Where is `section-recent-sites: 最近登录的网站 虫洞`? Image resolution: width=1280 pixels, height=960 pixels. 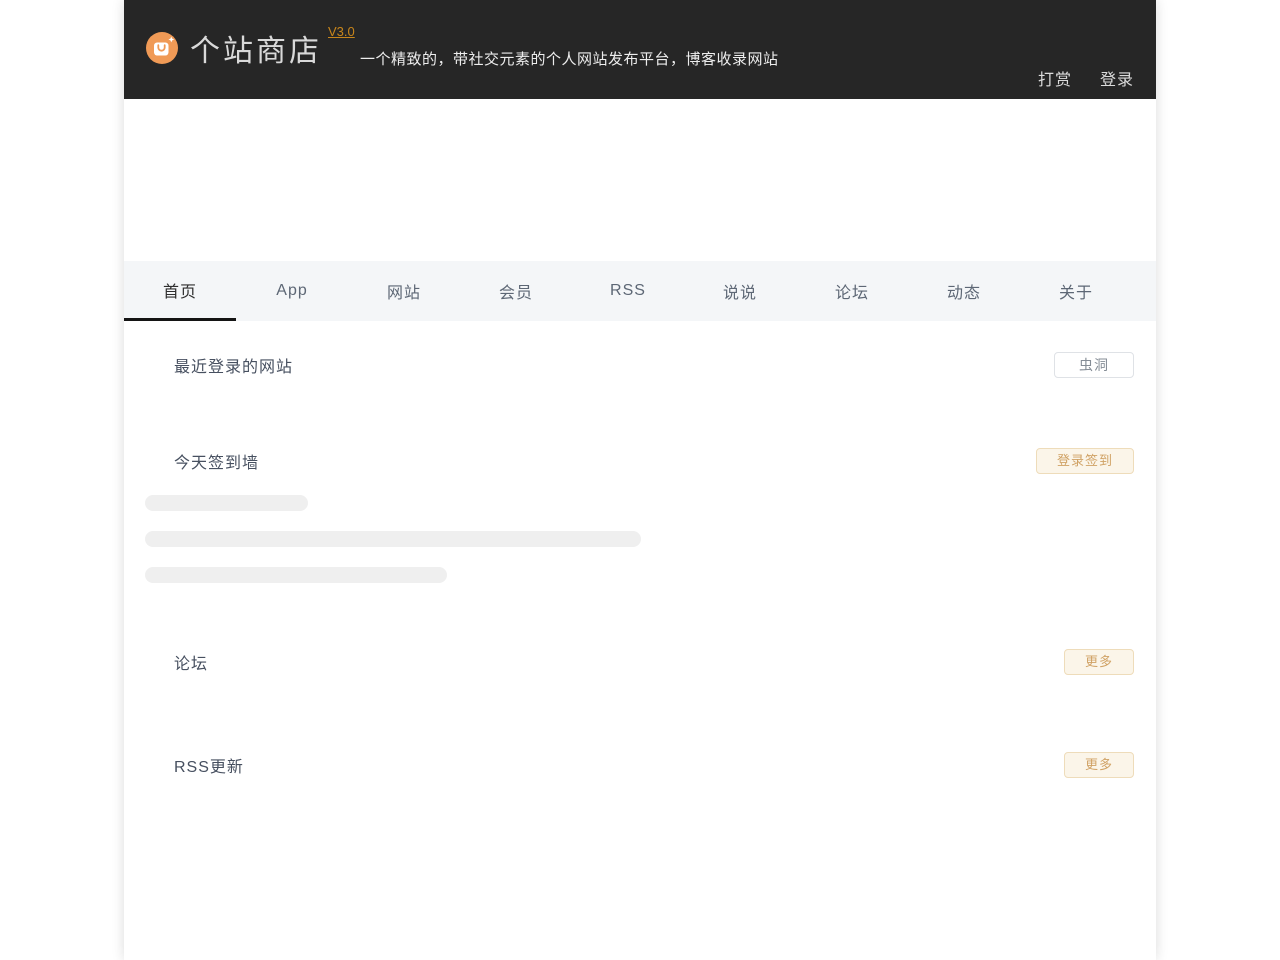 section-recent-sites: 最近登录的网站 虫洞 is located at coordinates (639, 365).